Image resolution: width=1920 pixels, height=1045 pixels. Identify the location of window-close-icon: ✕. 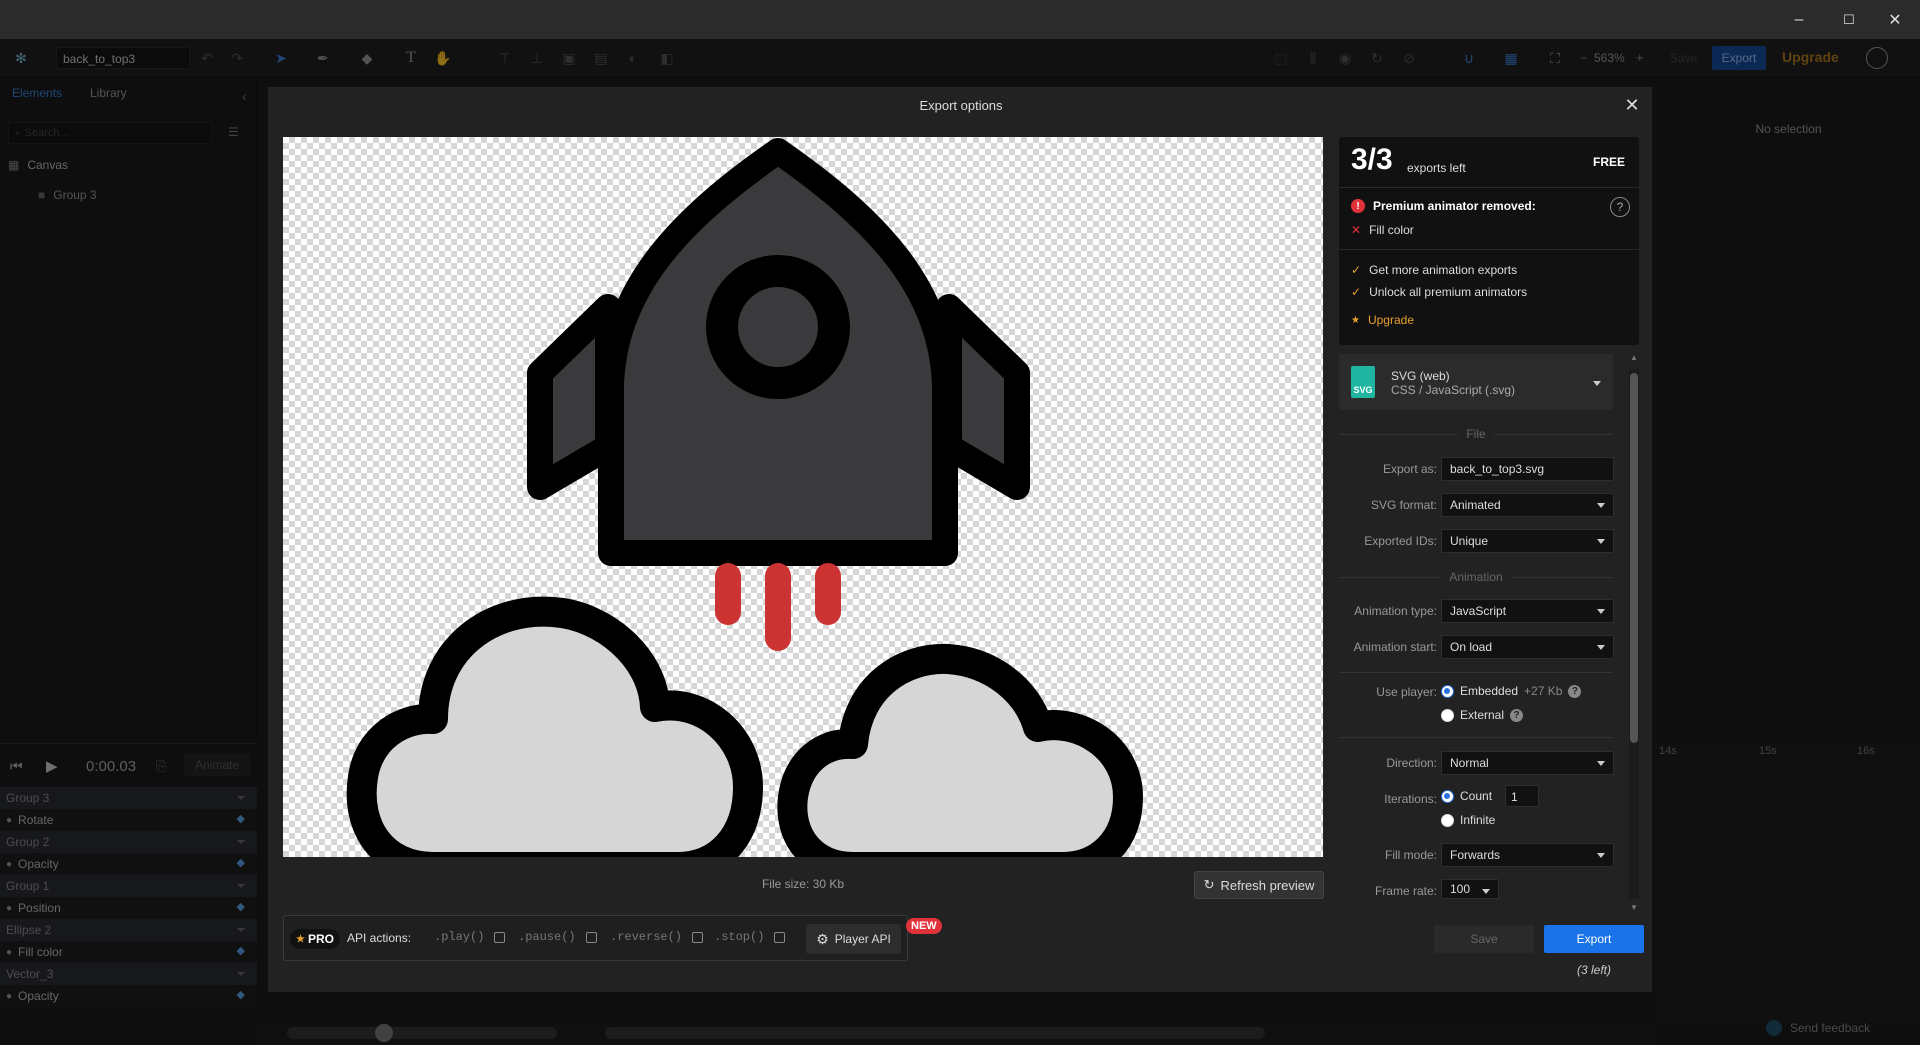
(1895, 19).